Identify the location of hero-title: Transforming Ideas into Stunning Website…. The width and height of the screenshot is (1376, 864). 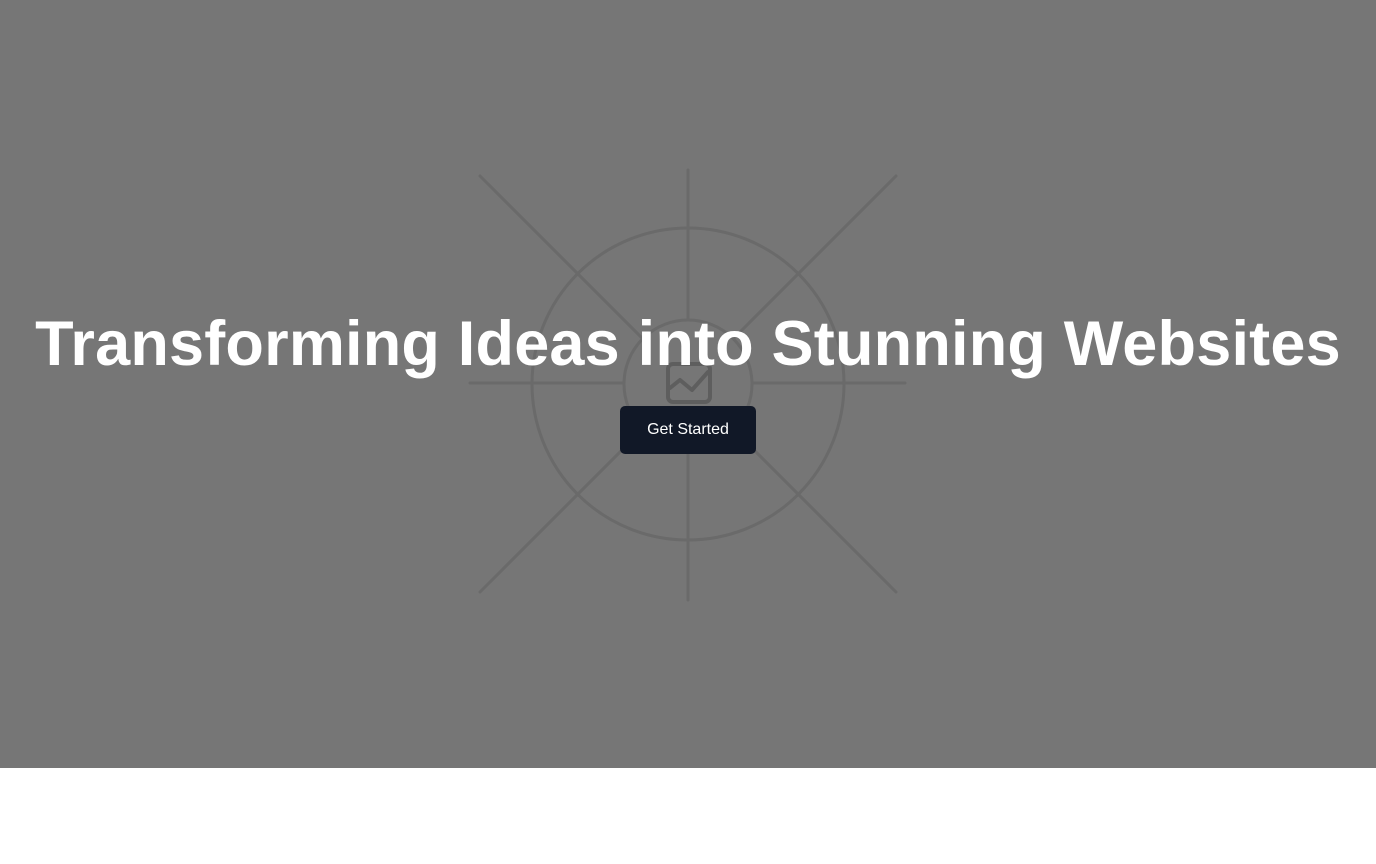
(688, 344).